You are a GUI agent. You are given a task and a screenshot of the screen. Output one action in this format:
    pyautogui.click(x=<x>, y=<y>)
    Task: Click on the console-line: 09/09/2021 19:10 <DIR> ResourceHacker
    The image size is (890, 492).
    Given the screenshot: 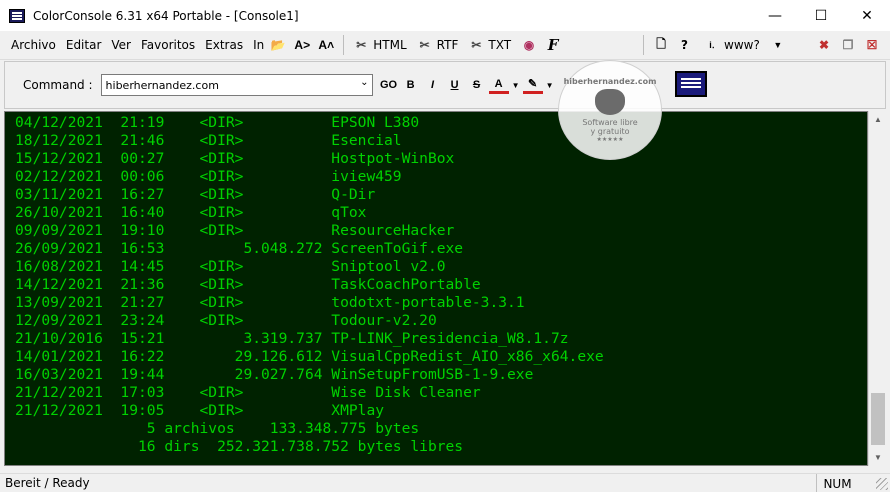 What is the action you would take?
    pyautogui.click(x=235, y=230)
    